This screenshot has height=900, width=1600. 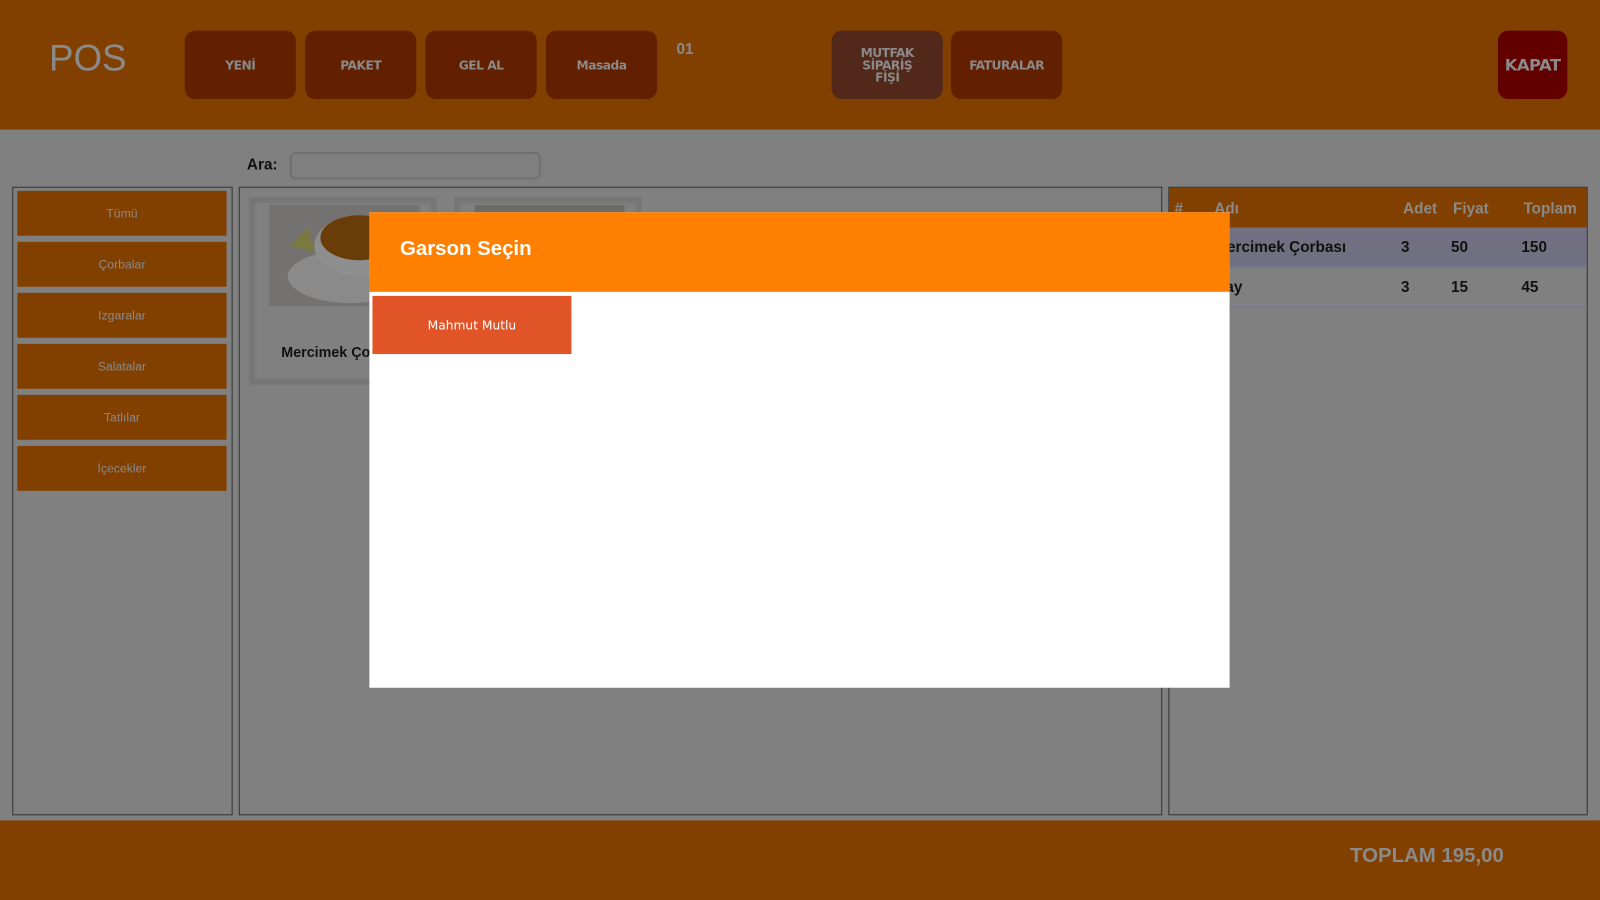 I want to click on category-desserts: Tatlılar, so click(x=122, y=417).